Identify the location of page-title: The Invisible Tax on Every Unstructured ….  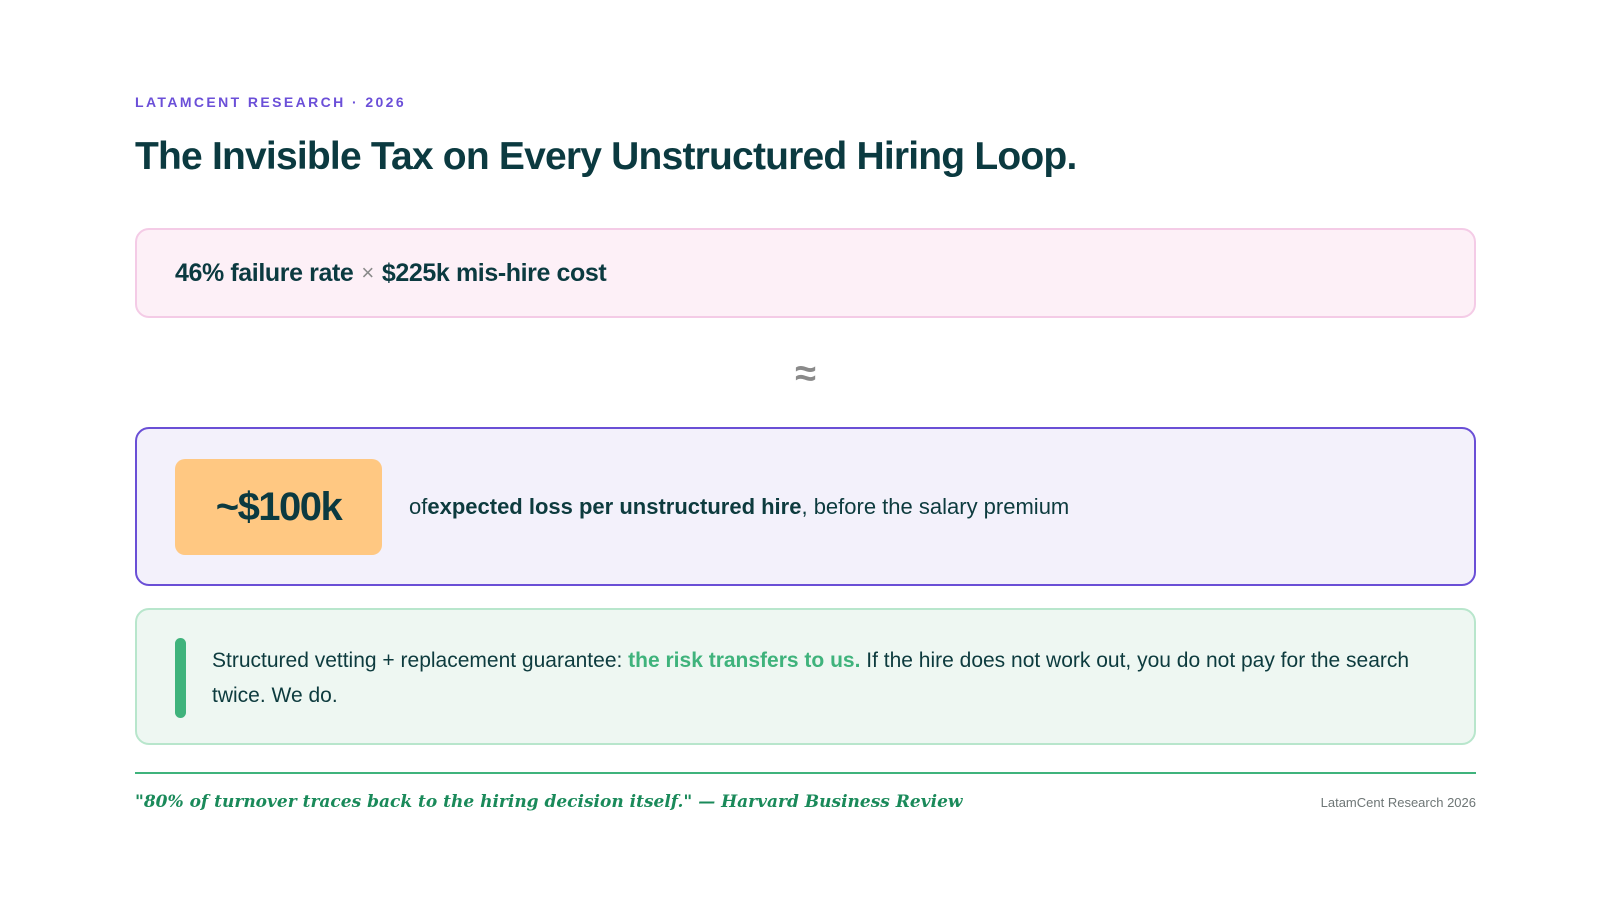
(606, 156).